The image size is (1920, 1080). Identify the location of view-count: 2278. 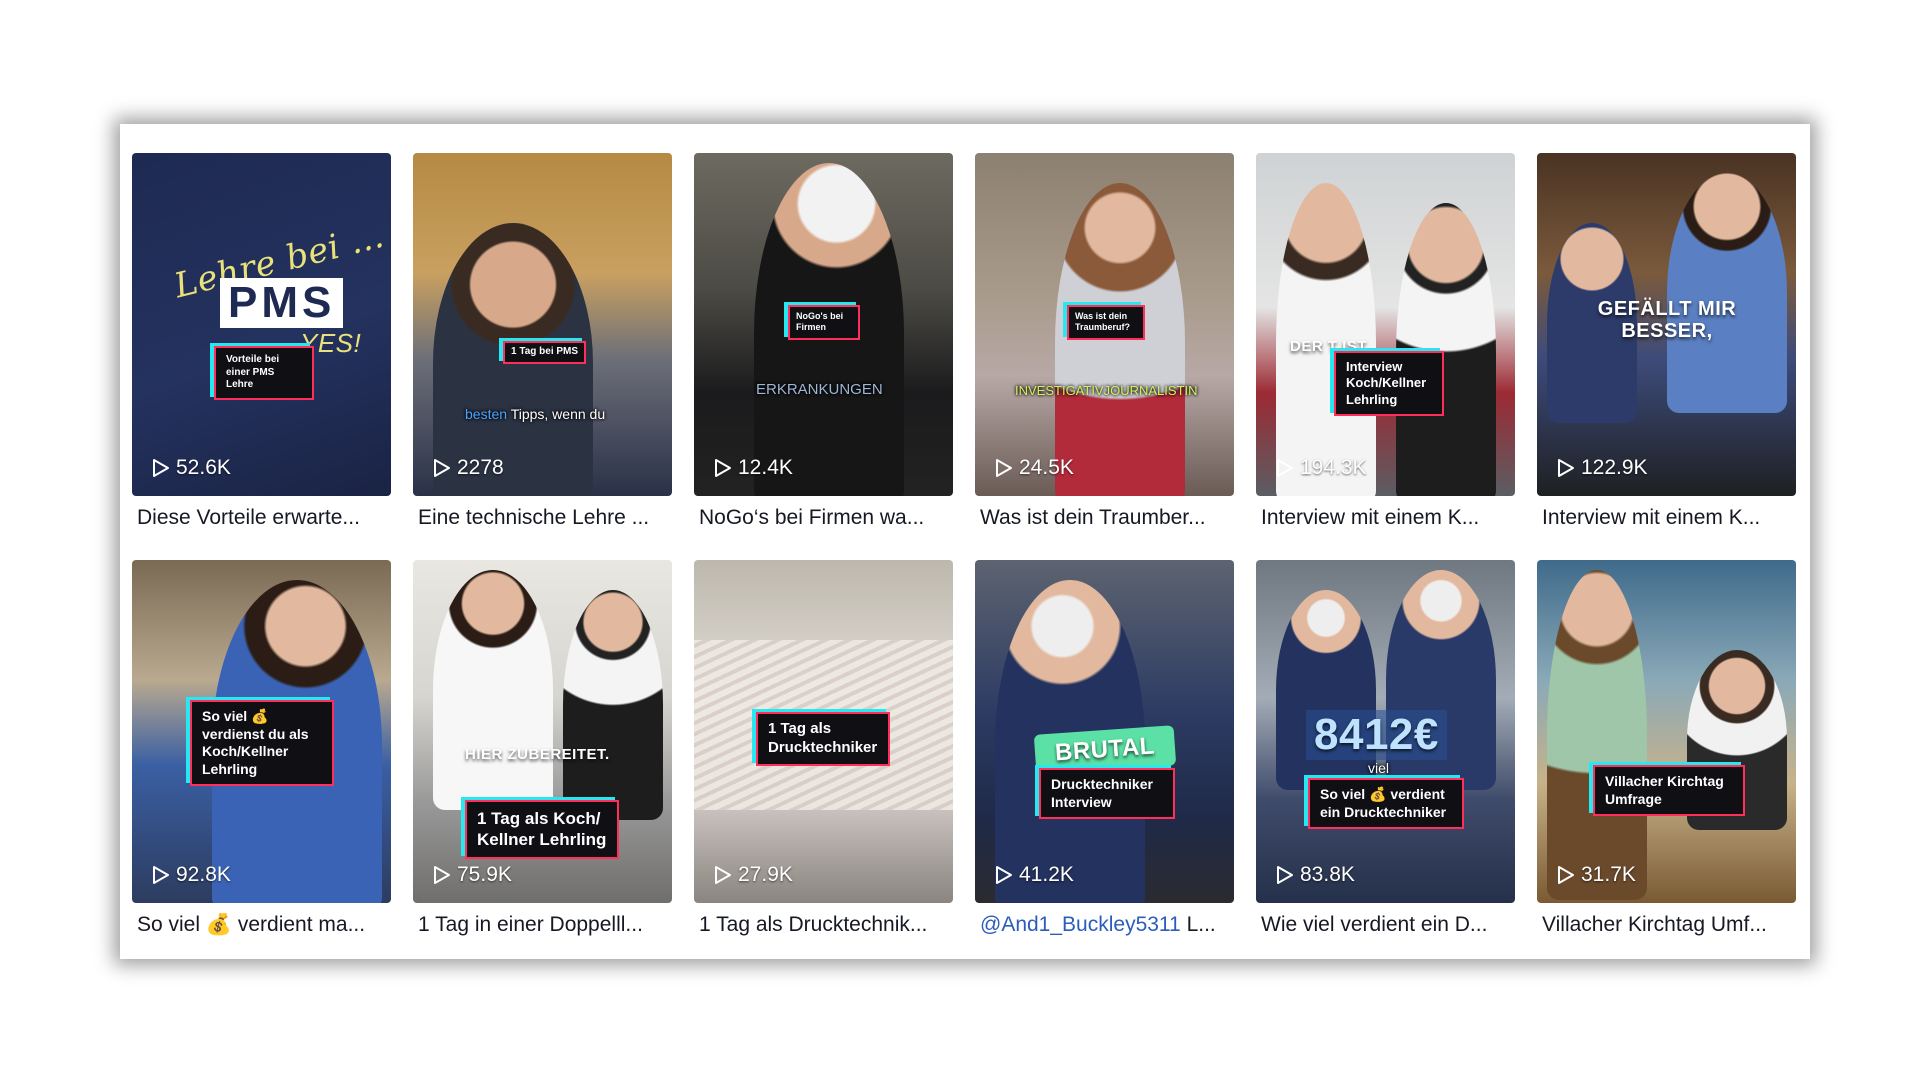
(468, 468).